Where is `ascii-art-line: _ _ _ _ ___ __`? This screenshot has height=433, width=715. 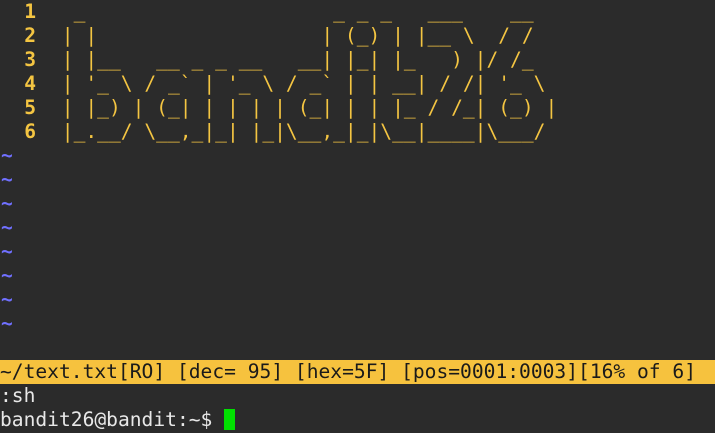
ascii-art-line: _ _ _ _ ___ __ is located at coordinates (298, 11).